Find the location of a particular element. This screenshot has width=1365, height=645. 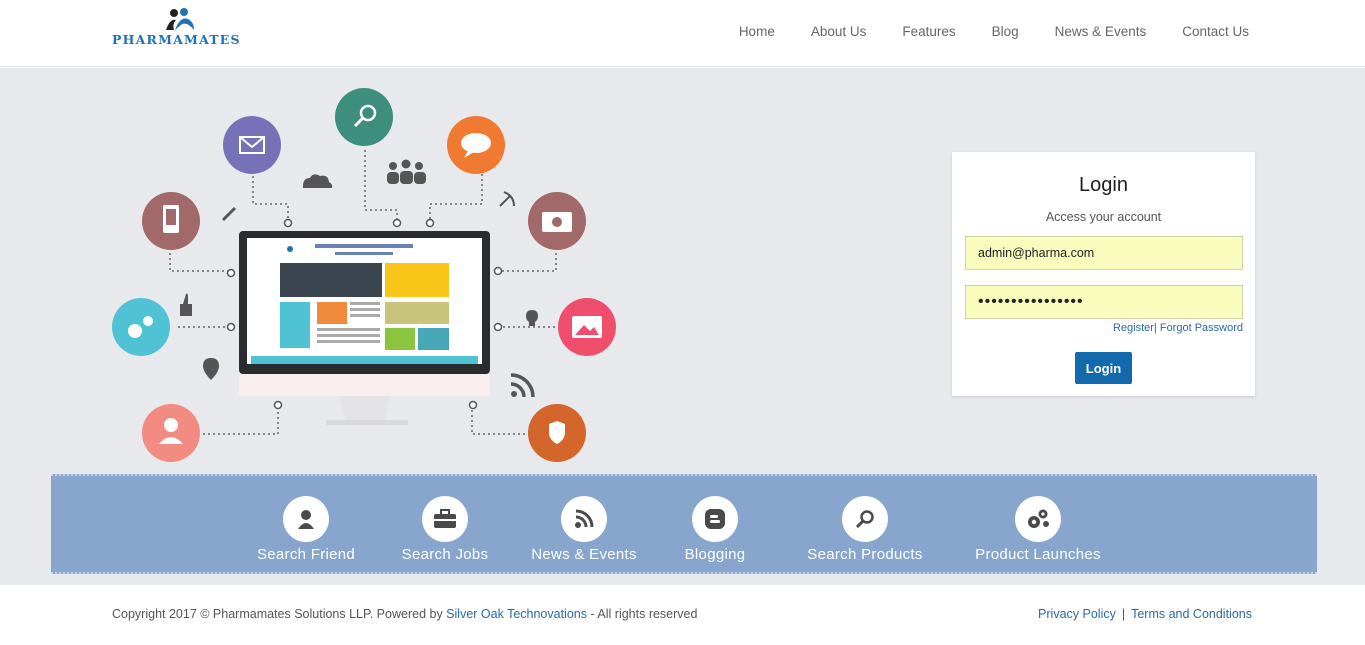

feature-label: Search Friend is located at coordinates (306, 554).